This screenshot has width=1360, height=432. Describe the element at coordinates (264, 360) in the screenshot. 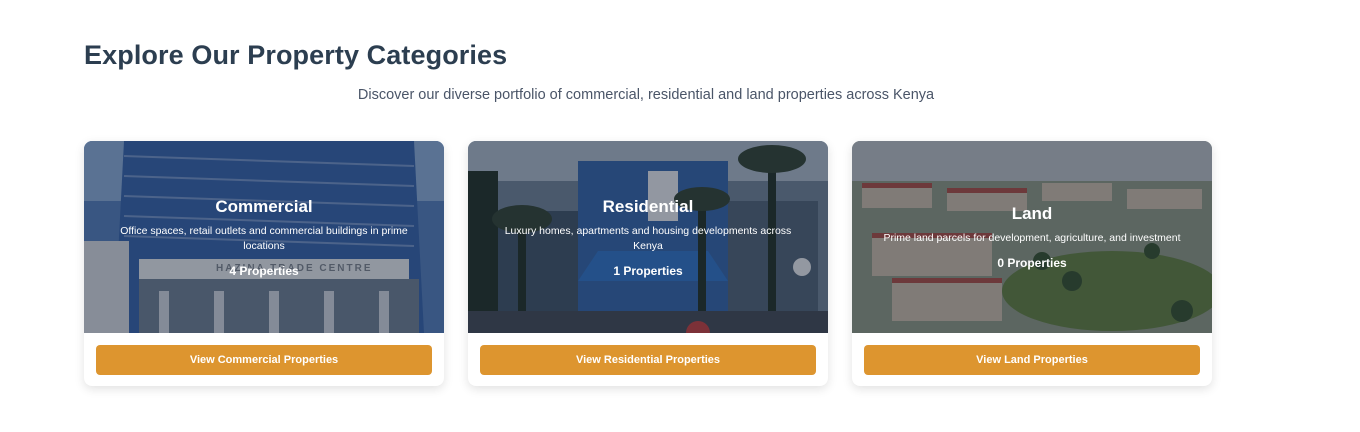

I see `view-commercial-button: View Commercial Properties` at that location.